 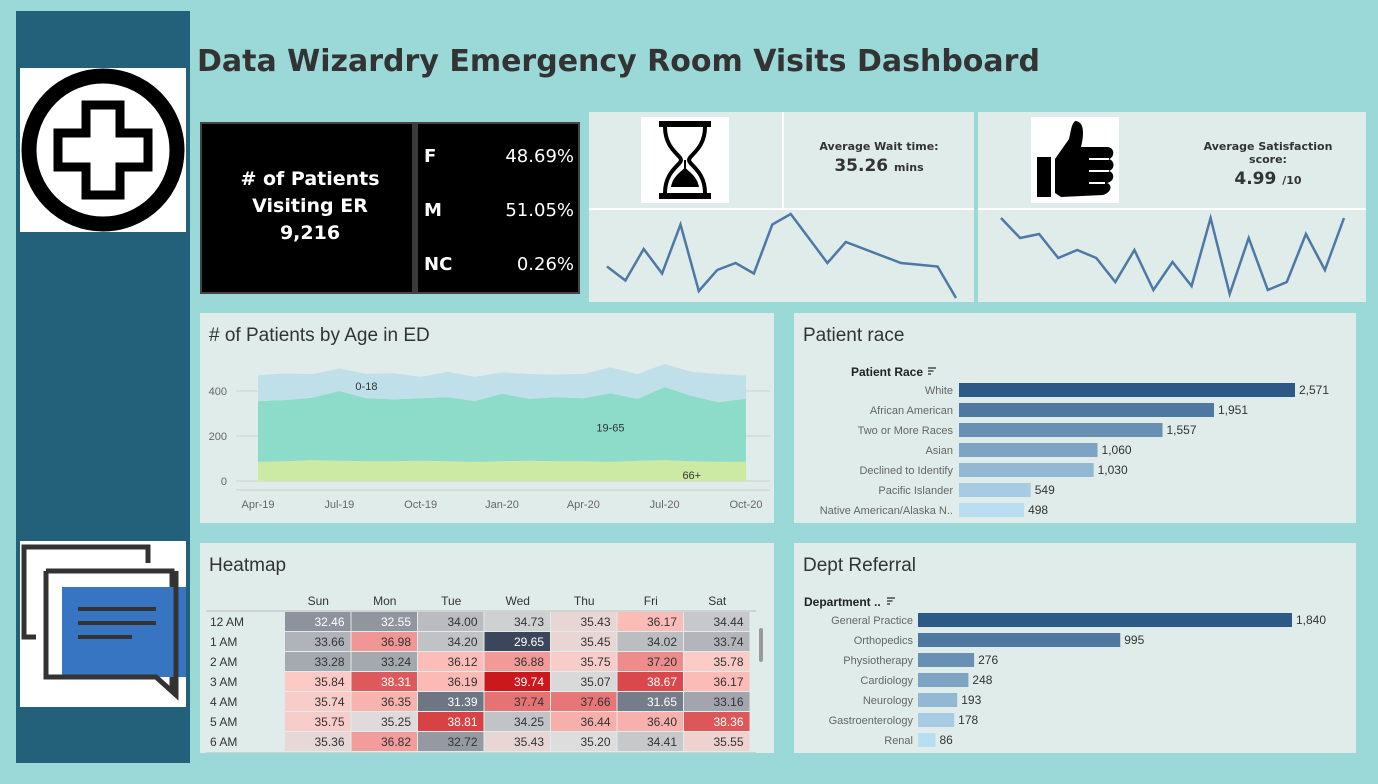 What do you see at coordinates (1268, 179) in the screenshot?
I see `satisfaction-value: 4.99 /10` at bounding box center [1268, 179].